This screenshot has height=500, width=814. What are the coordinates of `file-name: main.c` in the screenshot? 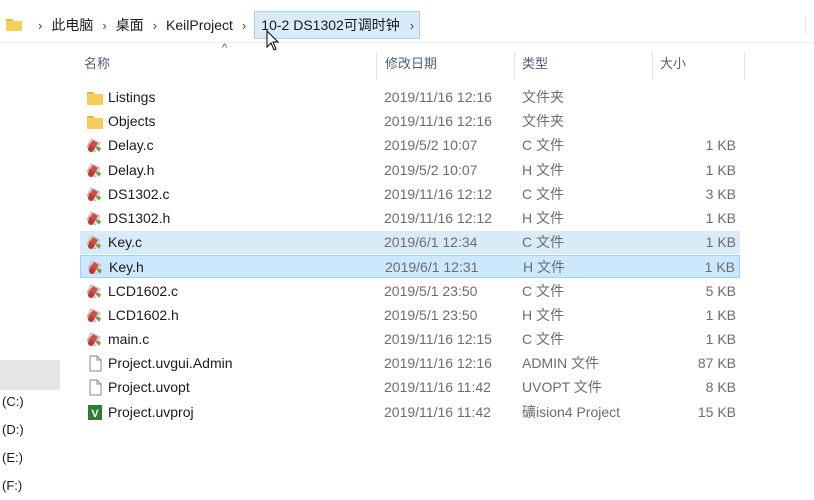 It's located at (129, 339).